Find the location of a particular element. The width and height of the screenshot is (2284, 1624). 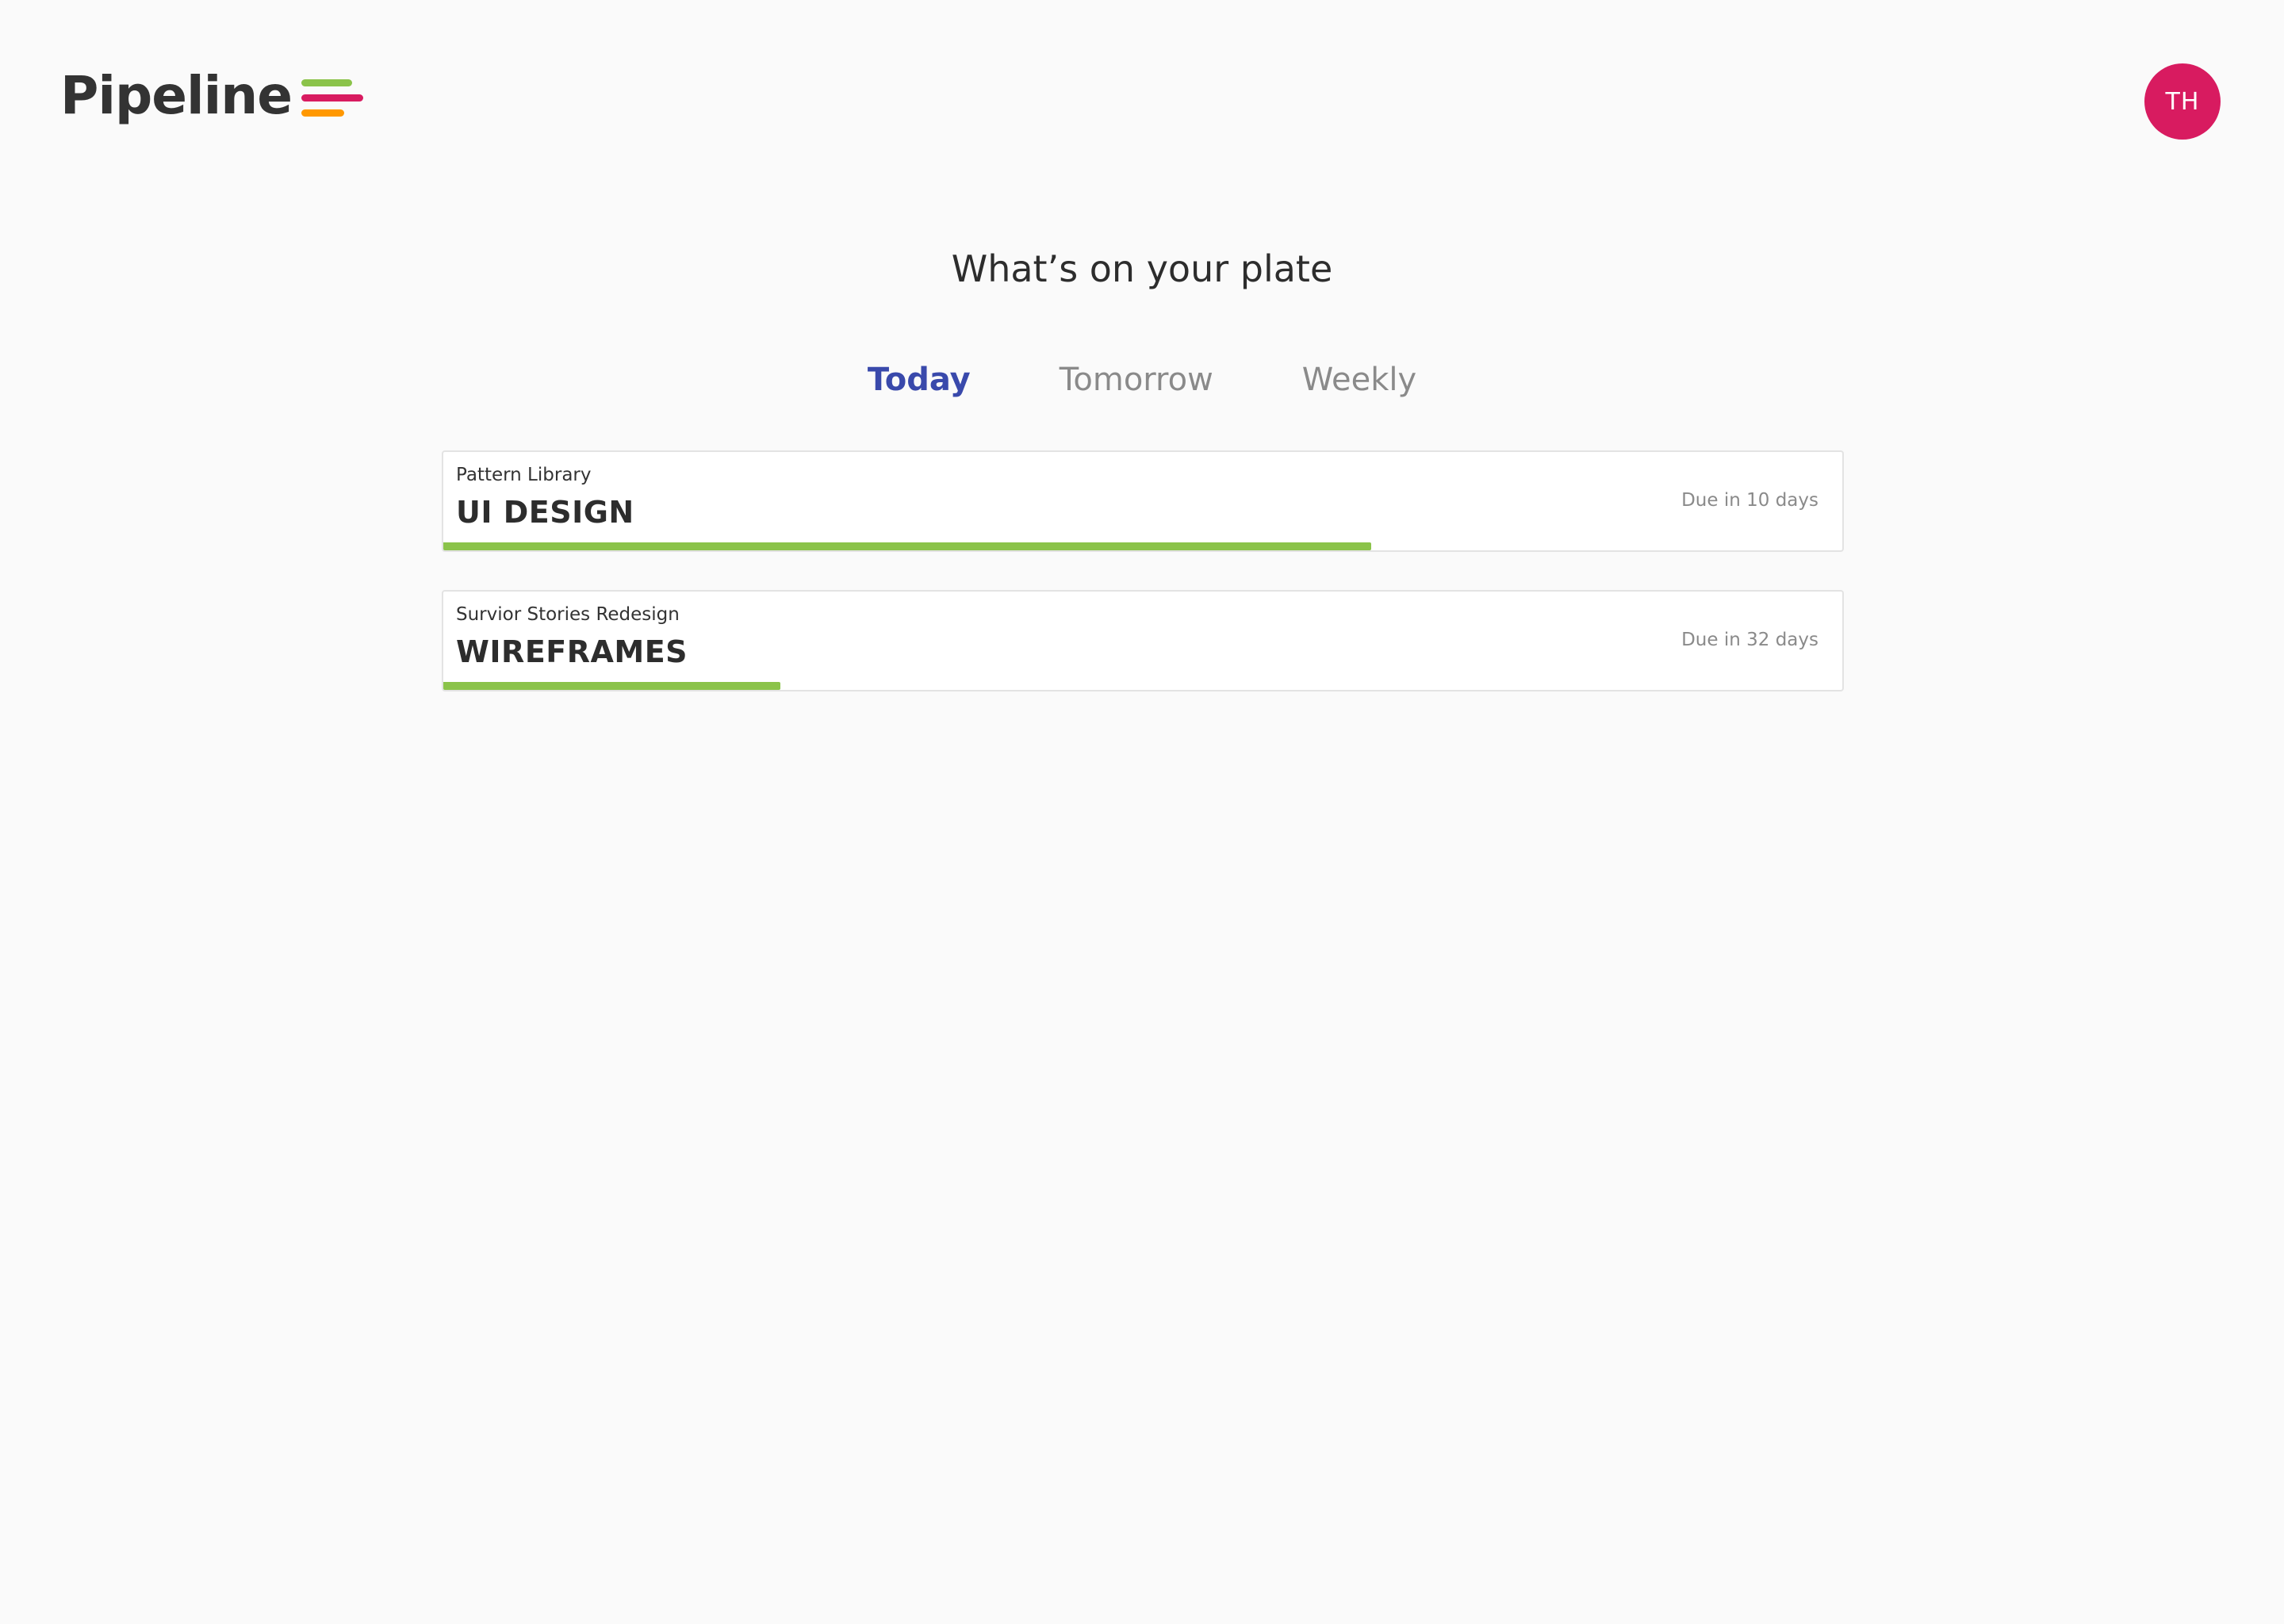

user-avatar: TH is located at coordinates (2182, 101).